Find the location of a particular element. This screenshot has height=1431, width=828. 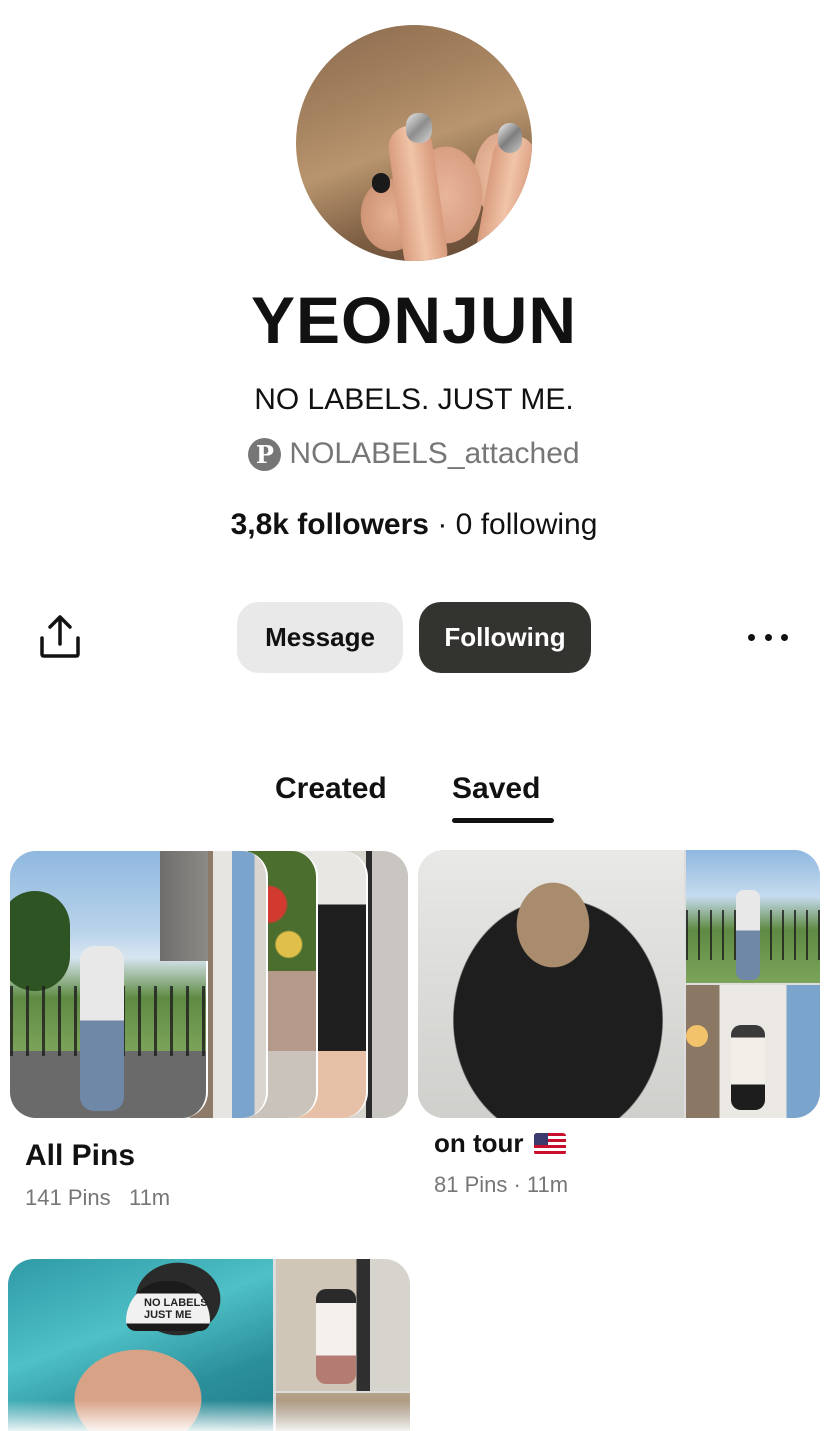

board-all-pins-cover is located at coordinates (209, 984).